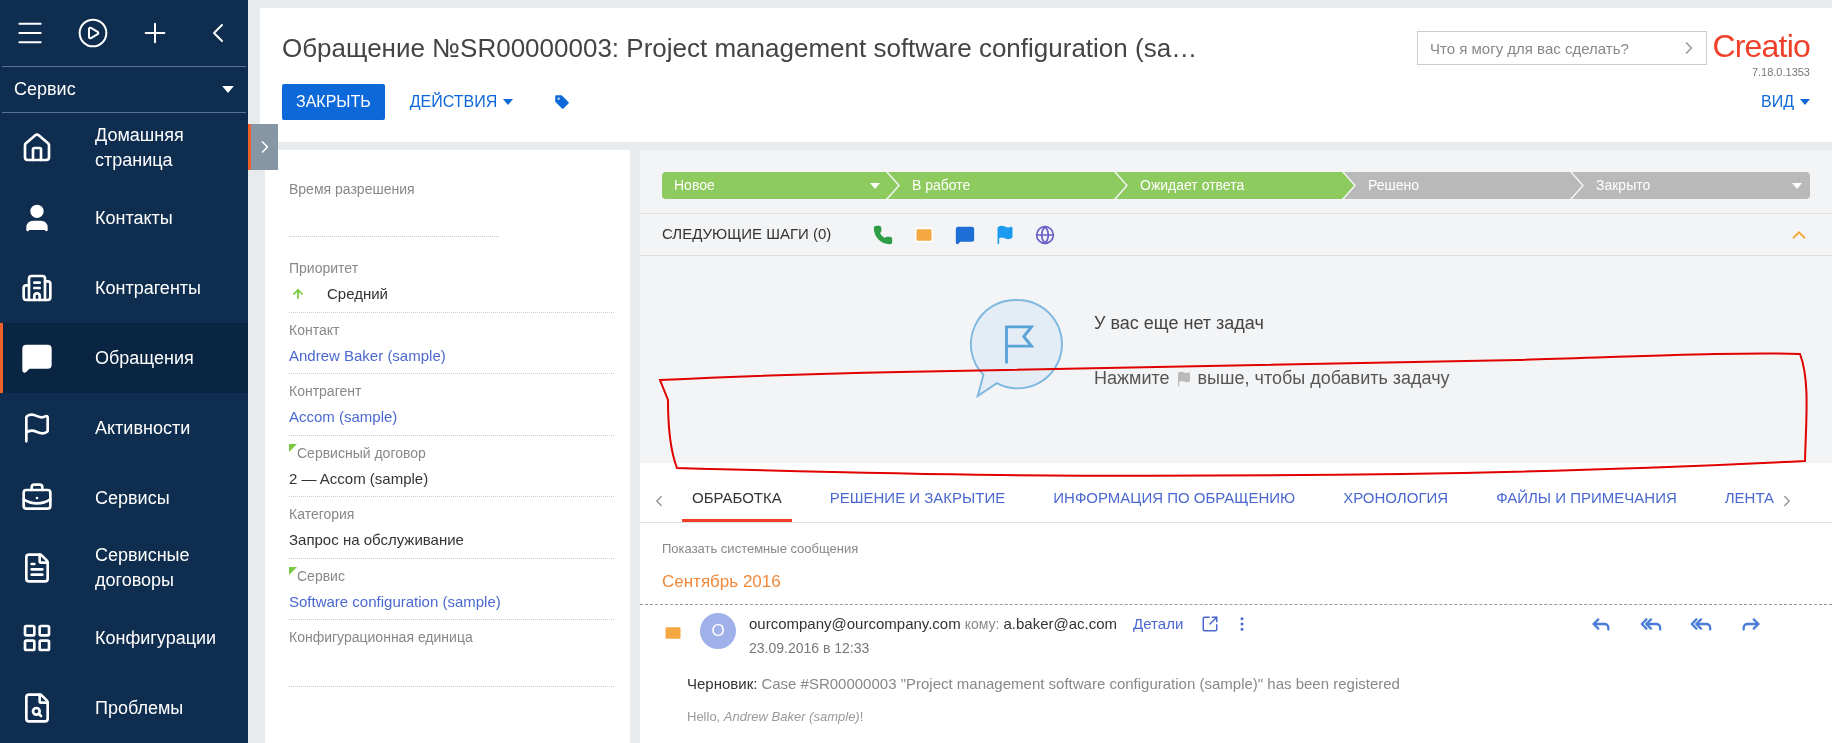  I want to click on show-system-messages-link: Показать системные сообщения, so click(760, 549).